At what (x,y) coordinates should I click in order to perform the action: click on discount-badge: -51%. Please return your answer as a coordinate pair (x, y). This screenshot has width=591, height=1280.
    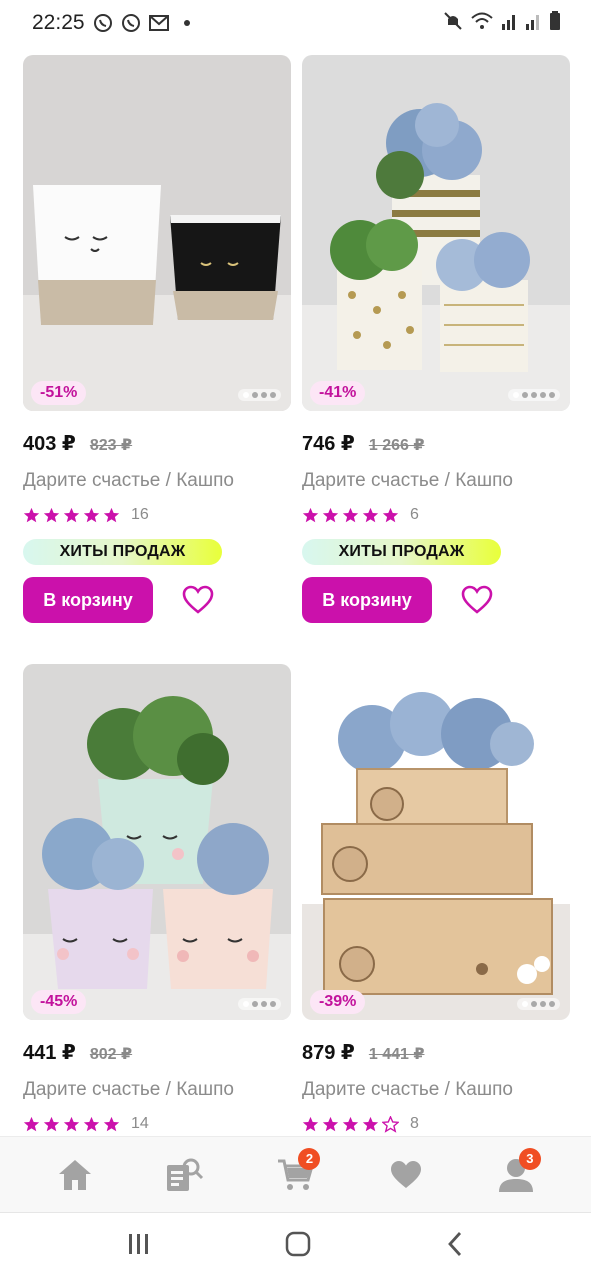
    Looking at the image, I should click on (59, 393).